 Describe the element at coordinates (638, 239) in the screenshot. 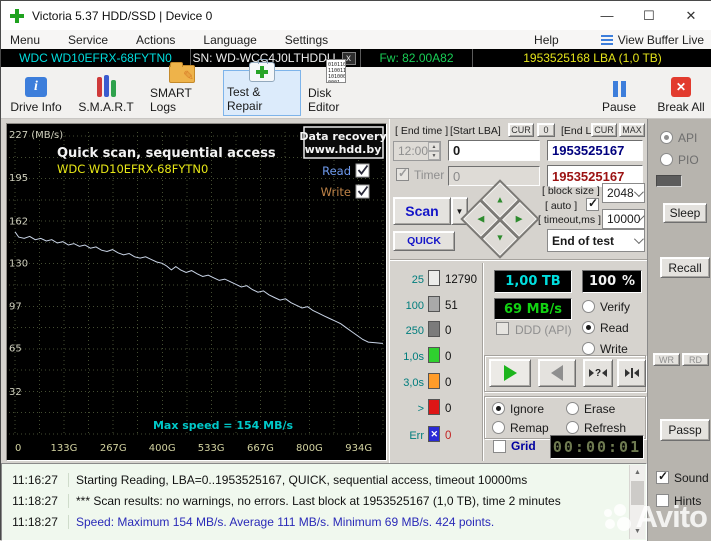

I see `chevron-down-icon` at that location.